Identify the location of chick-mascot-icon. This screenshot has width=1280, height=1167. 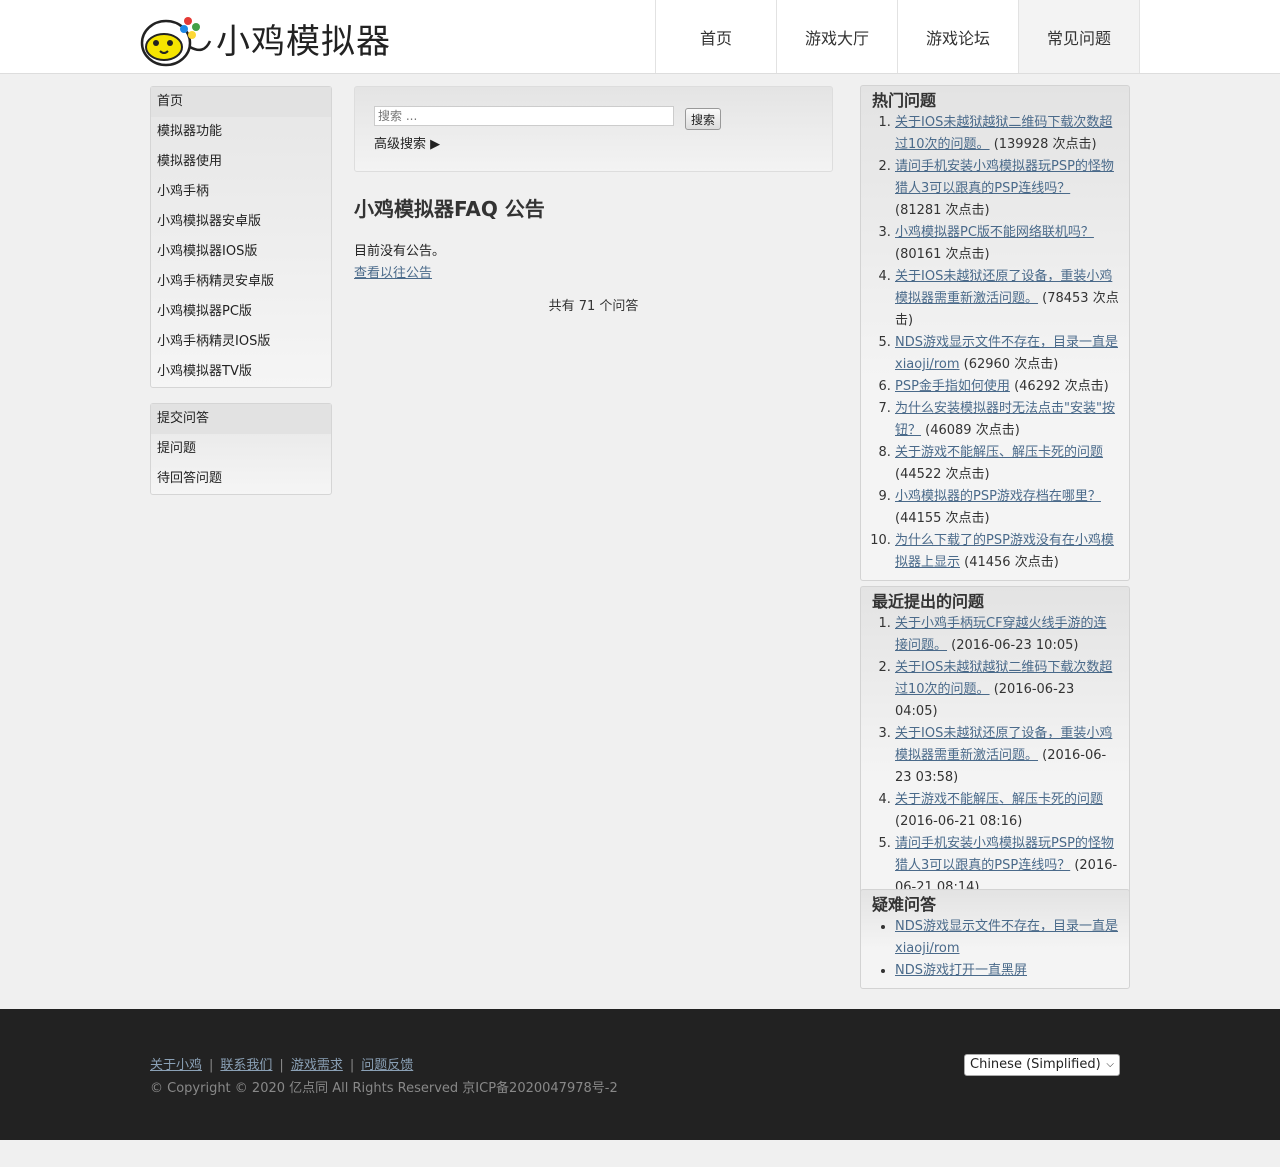
(176, 38).